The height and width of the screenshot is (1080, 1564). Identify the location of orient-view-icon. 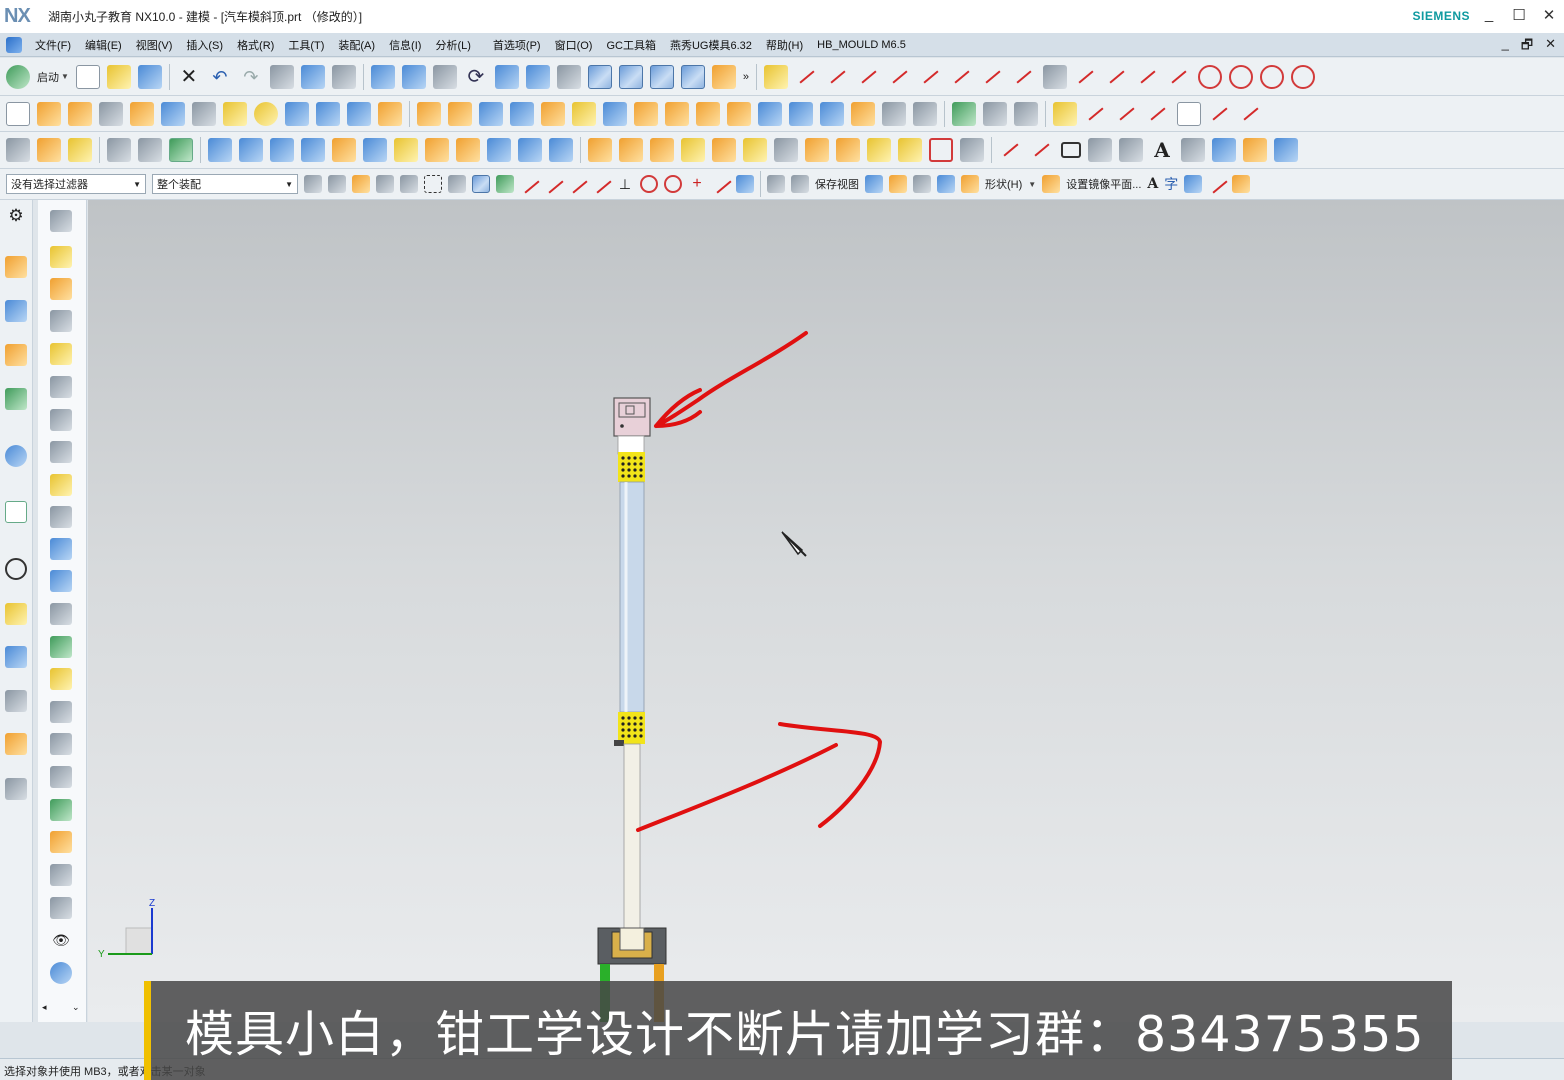
(537, 76).